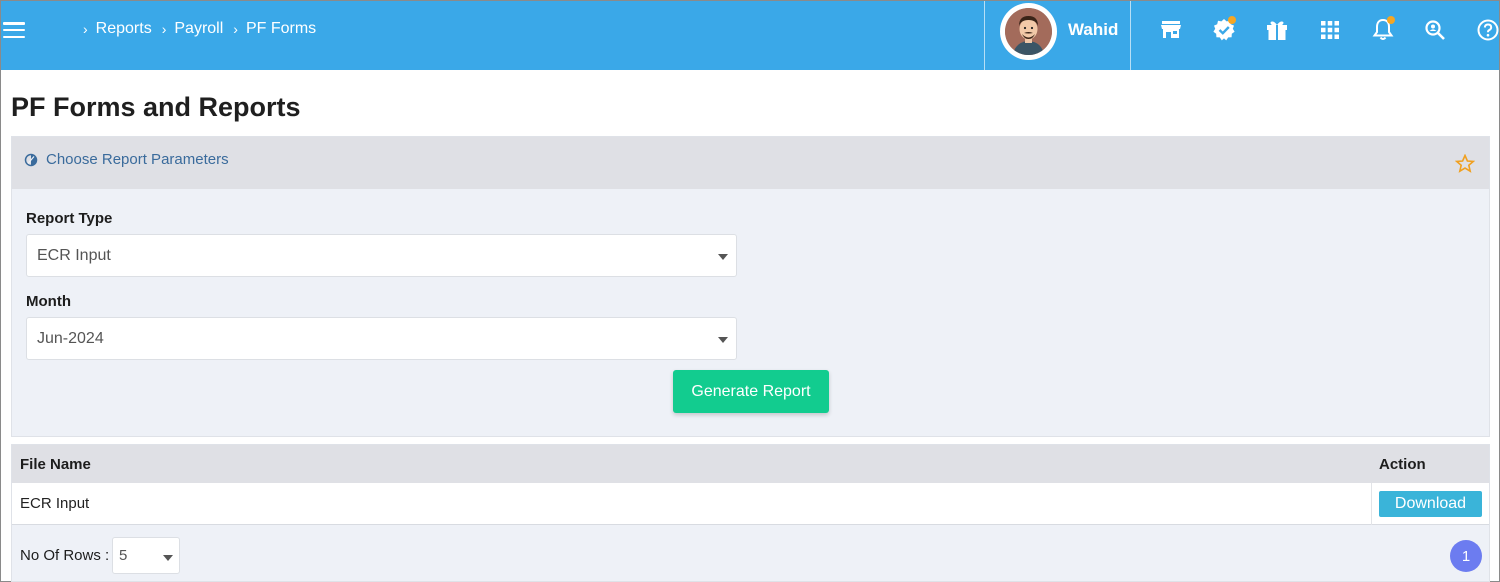 The height and width of the screenshot is (582, 1500). Describe the element at coordinates (1402, 464) in the screenshot. I see `column-header-action: Action` at that location.